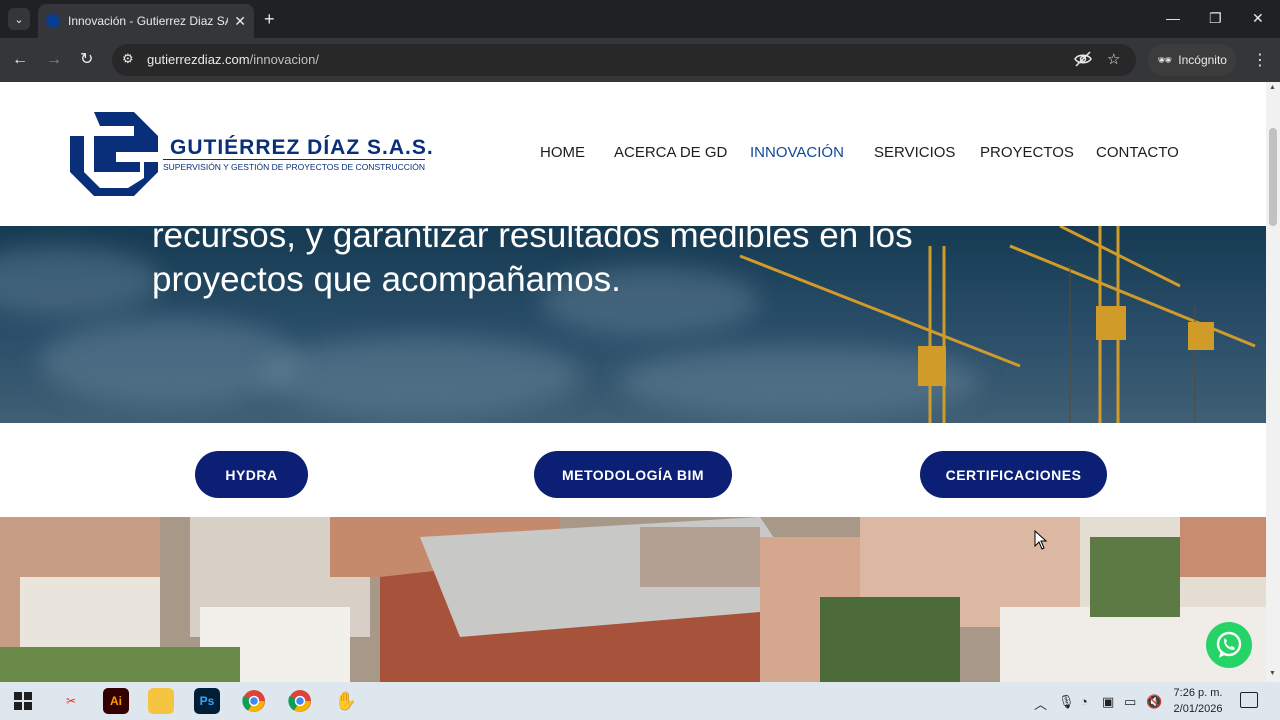 This screenshot has height=720, width=1280. Describe the element at coordinates (1273, 177) in the screenshot. I see `scrollbar-thumb` at that location.